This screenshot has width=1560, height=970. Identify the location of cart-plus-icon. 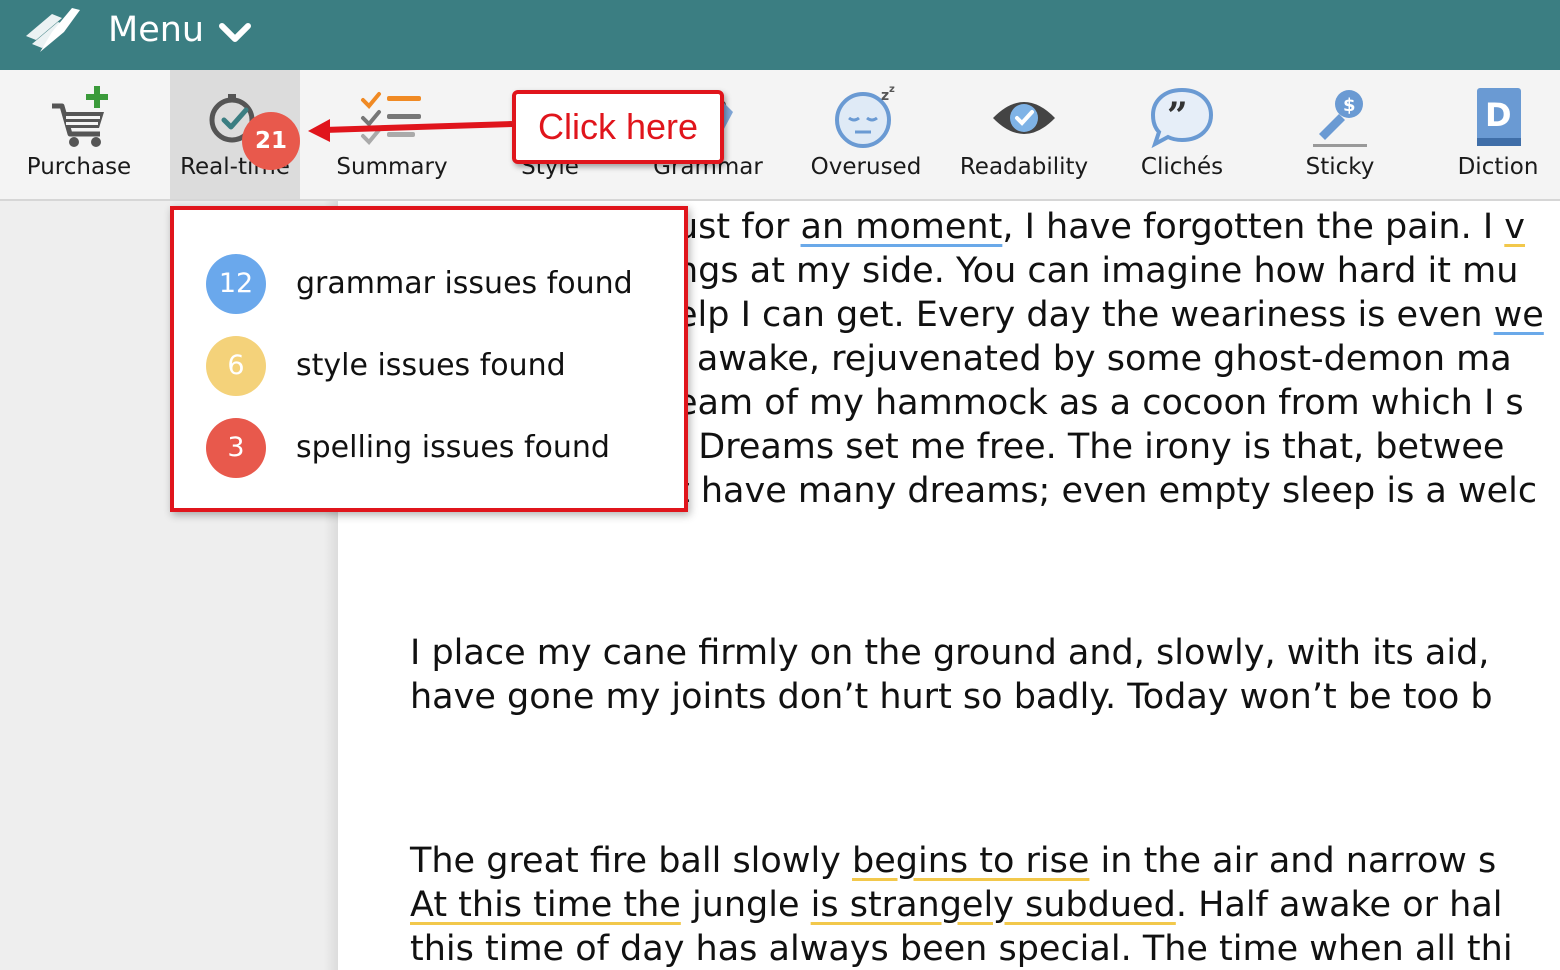
(80, 116).